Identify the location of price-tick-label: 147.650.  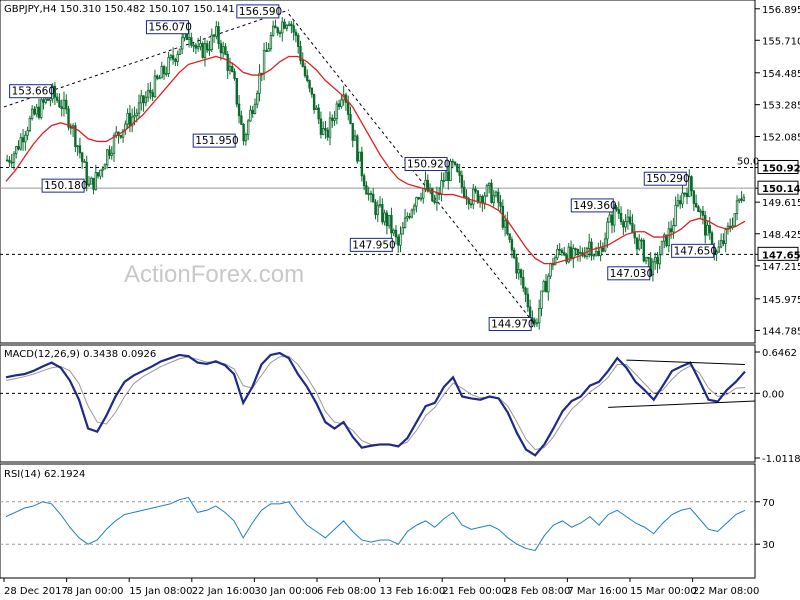
(781, 255).